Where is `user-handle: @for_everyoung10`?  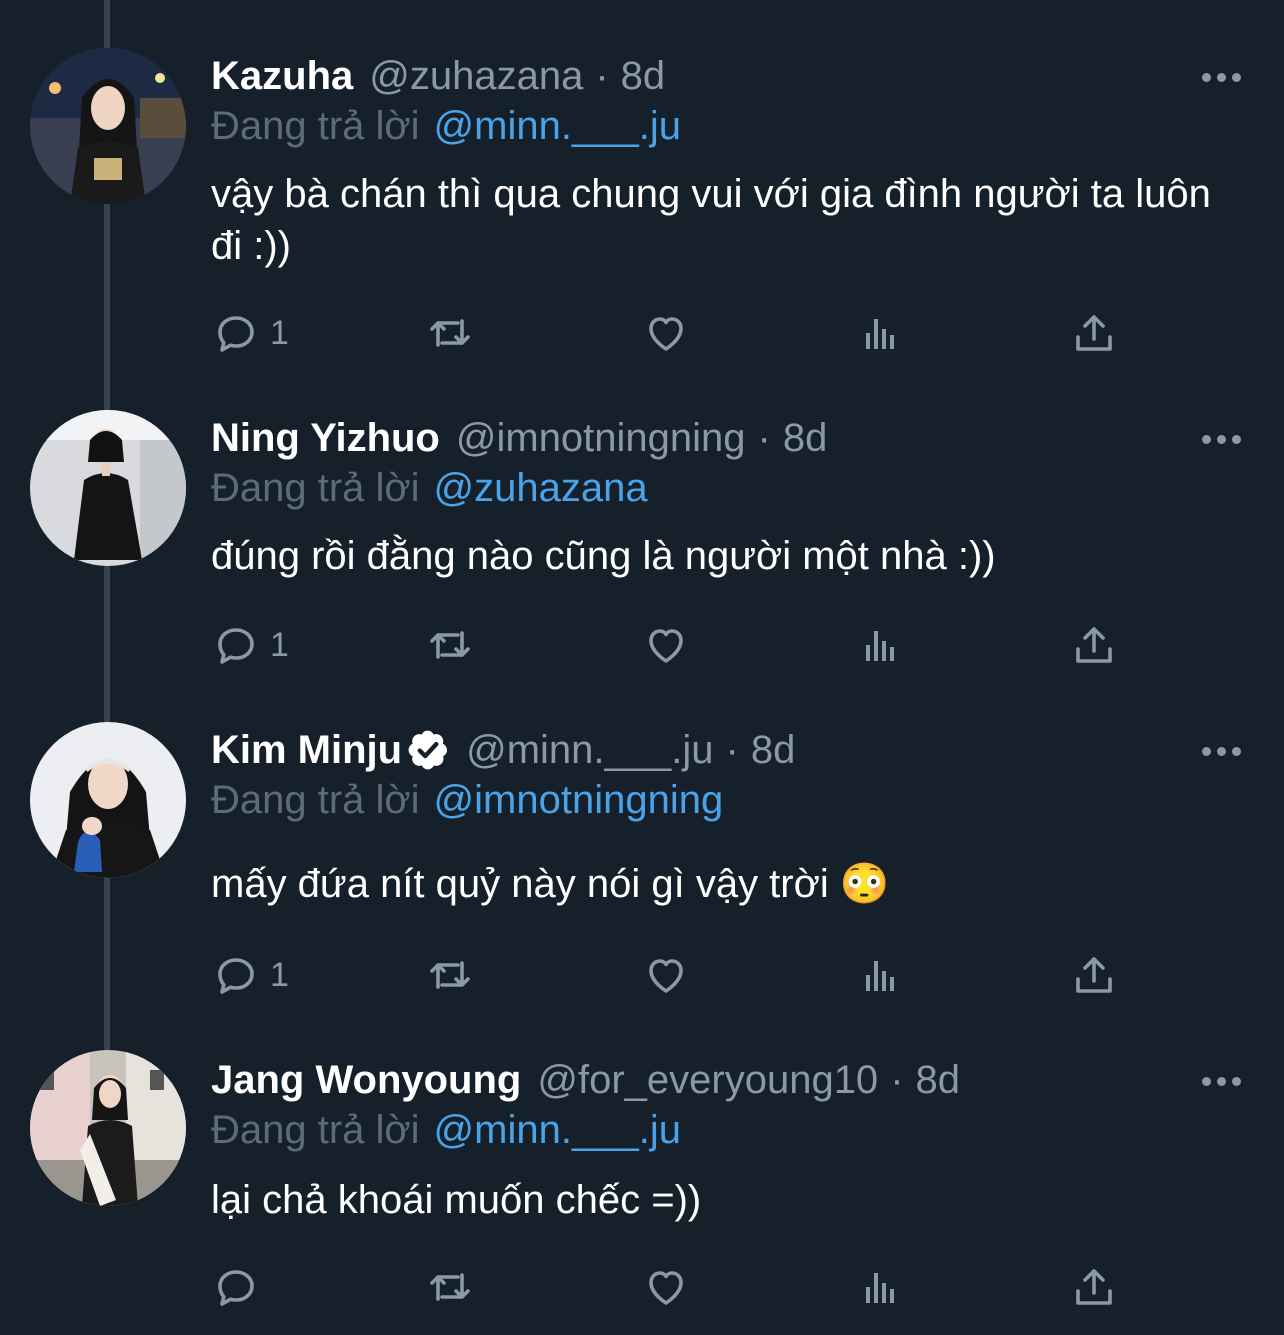
user-handle: @for_everyoung10 is located at coordinates (707, 1080).